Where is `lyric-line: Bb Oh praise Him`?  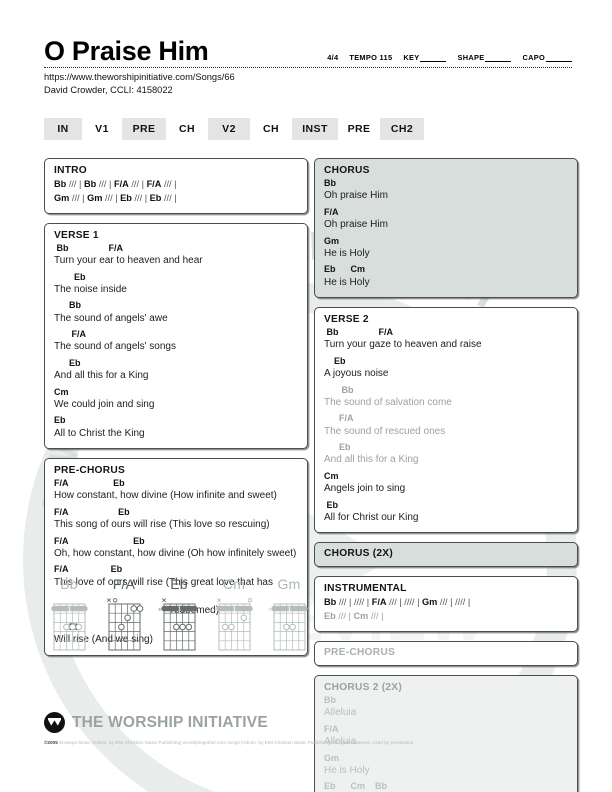 lyric-line: Bb Oh praise Him is located at coordinates (446, 191).